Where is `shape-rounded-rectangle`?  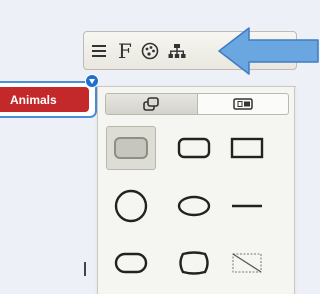 shape-rounded-rectangle is located at coordinates (194, 148).